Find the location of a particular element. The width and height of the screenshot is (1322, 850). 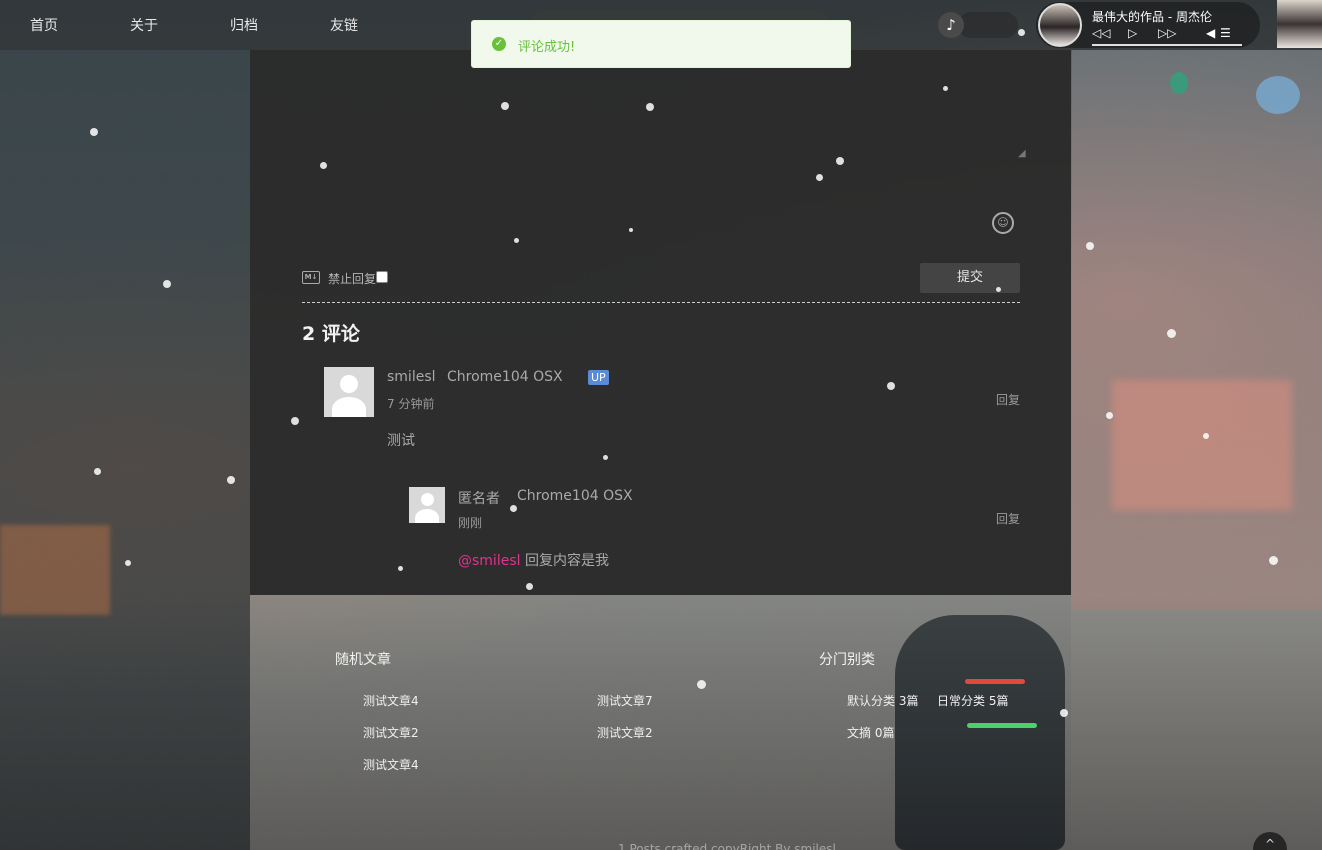

reply-user-agent: Chrome104 OSX is located at coordinates (575, 496).